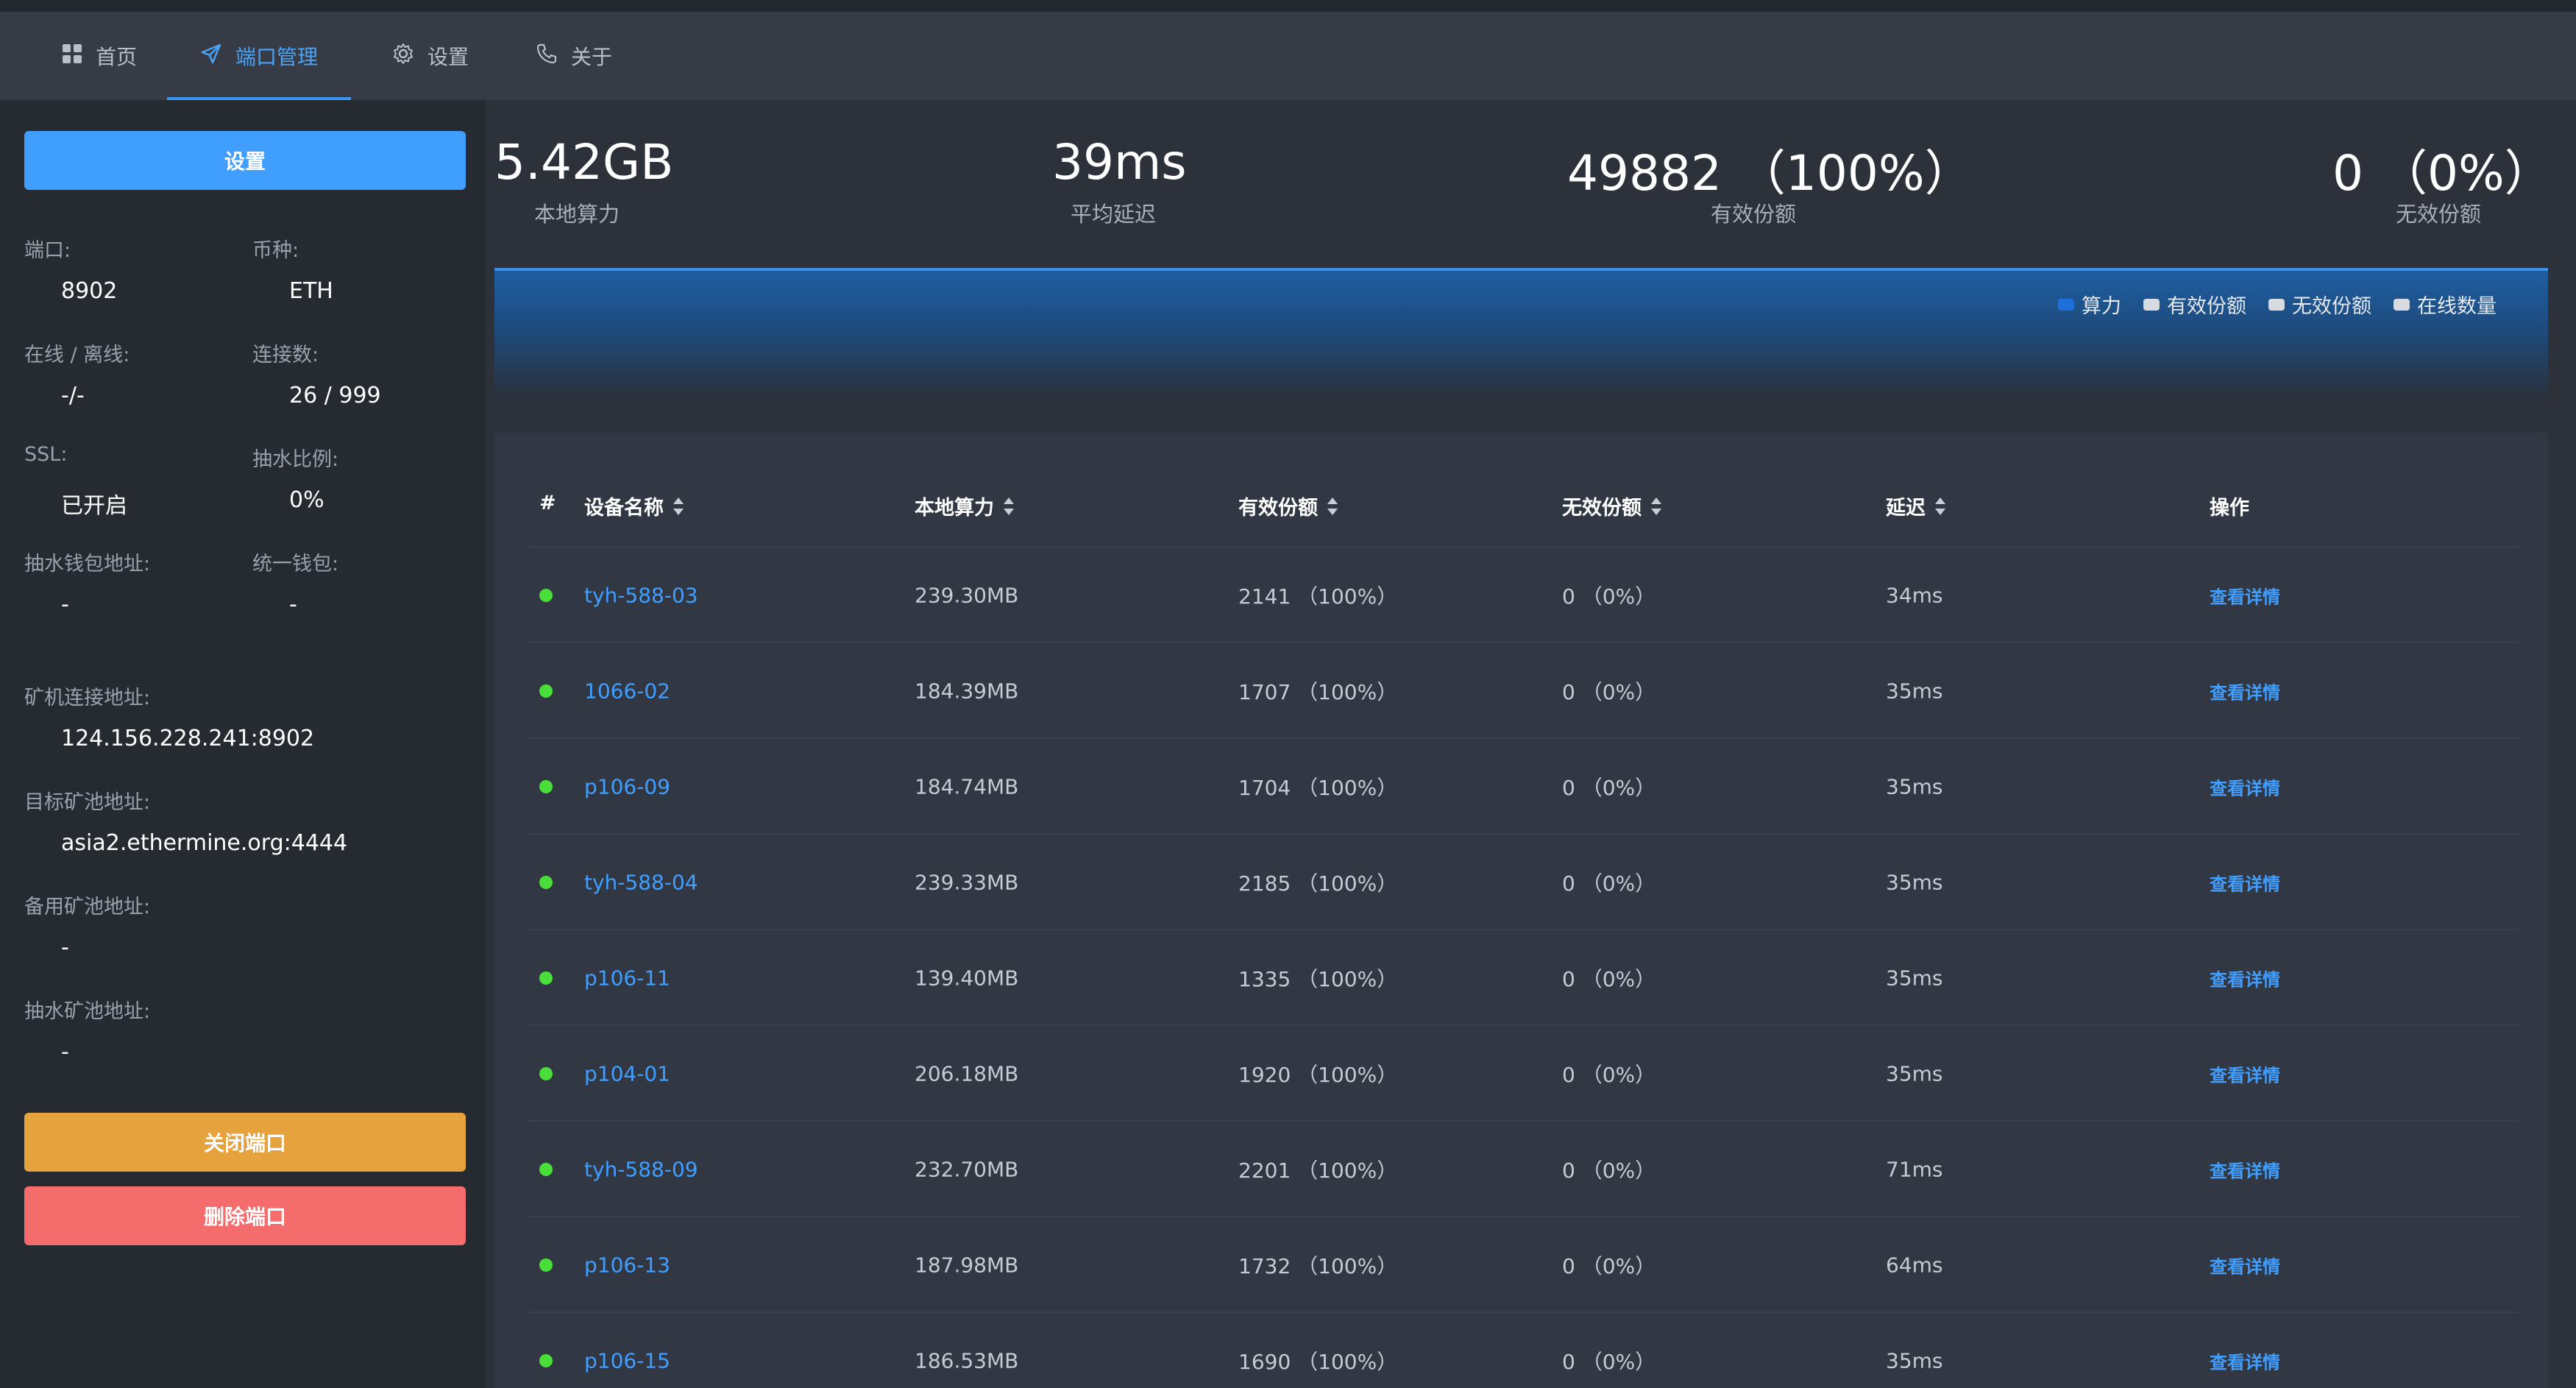 The height and width of the screenshot is (1388, 2576). I want to click on close-port-button: 关闭端口, so click(245, 1142).